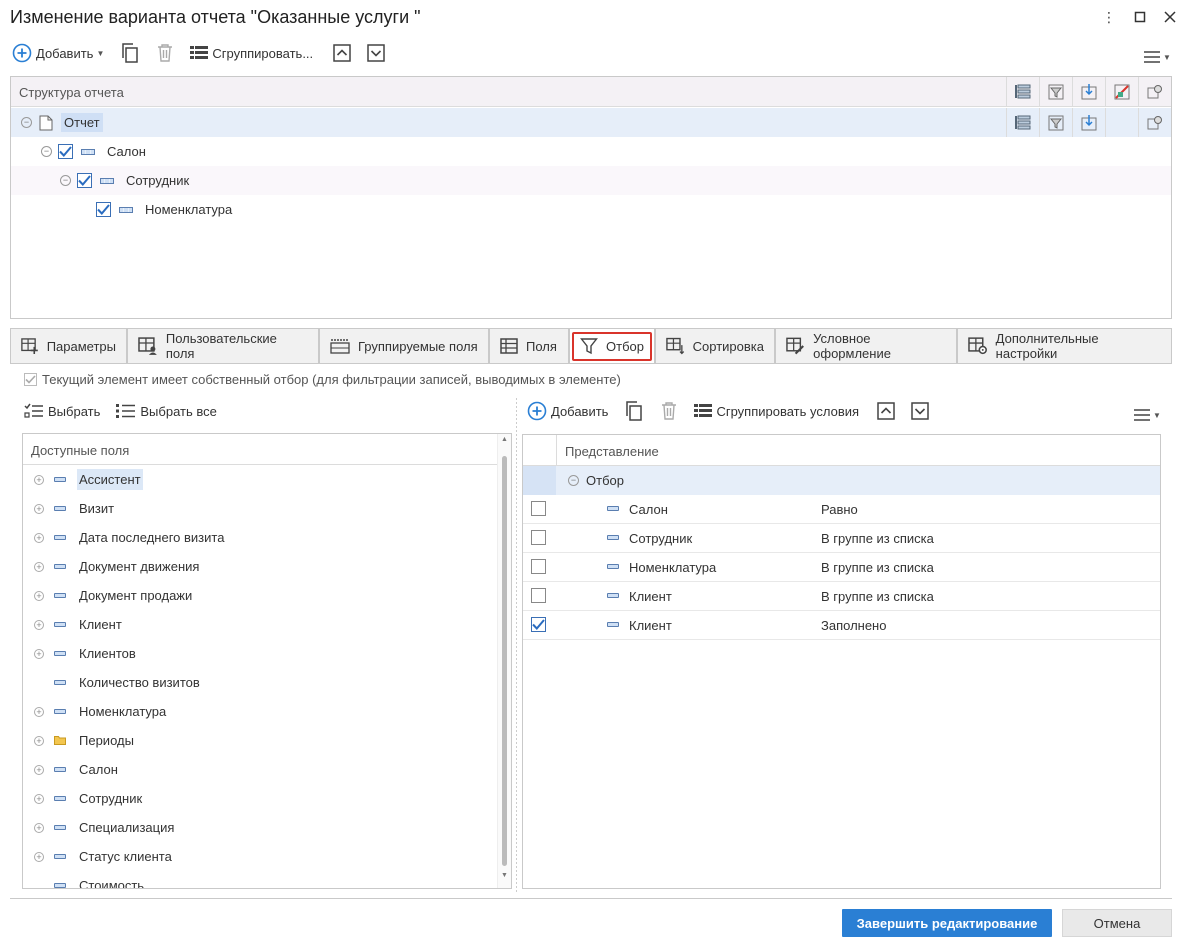  Describe the element at coordinates (68, 345) in the screenshot. I see `tab-parameters: Параметры` at that location.